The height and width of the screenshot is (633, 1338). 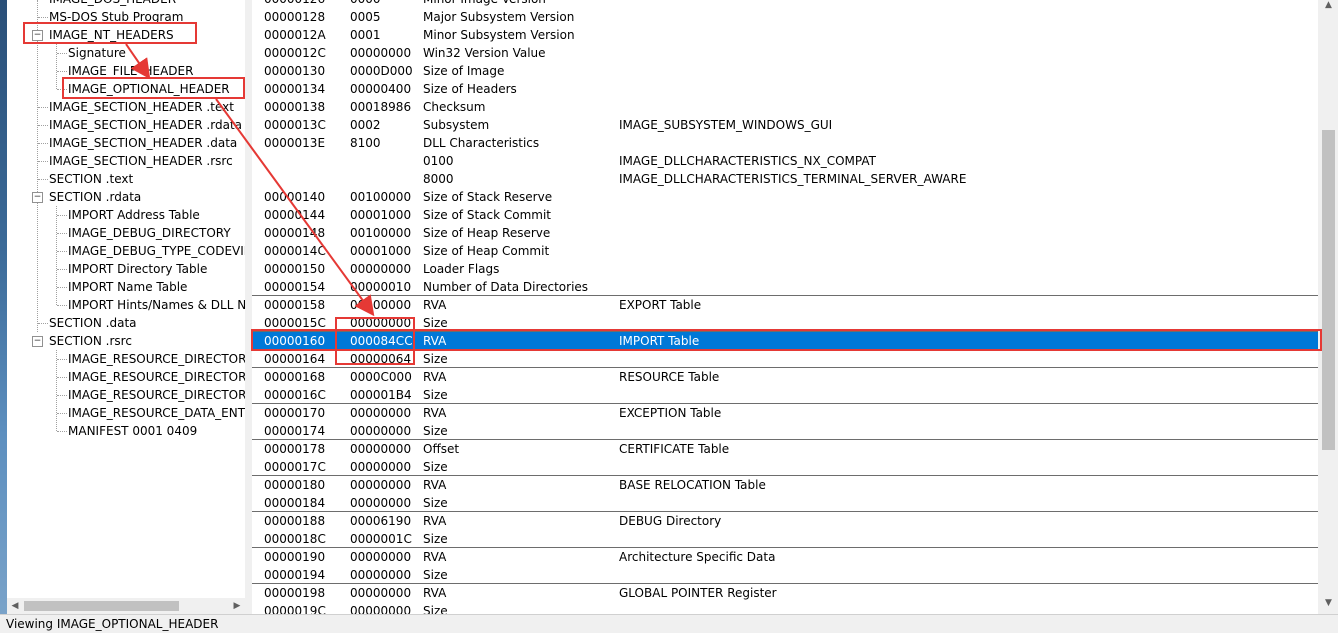 What do you see at coordinates (97, 53) in the screenshot?
I see `tree-item-signature: Signature` at bounding box center [97, 53].